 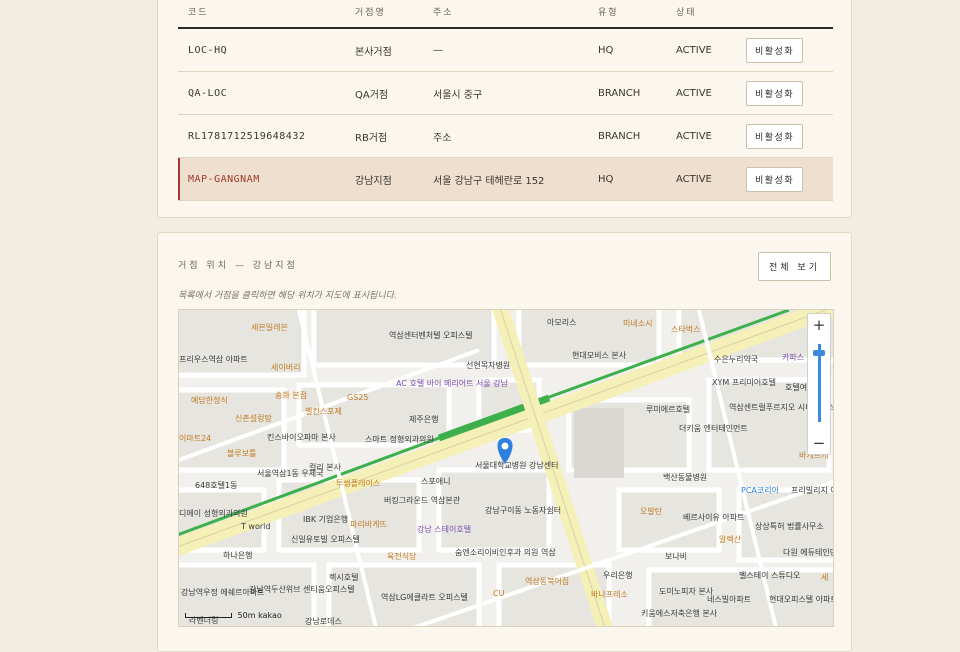 What do you see at coordinates (517, 465) in the screenshot?
I see `map-label: 서울대학교병원 강남센터` at bounding box center [517, 465].